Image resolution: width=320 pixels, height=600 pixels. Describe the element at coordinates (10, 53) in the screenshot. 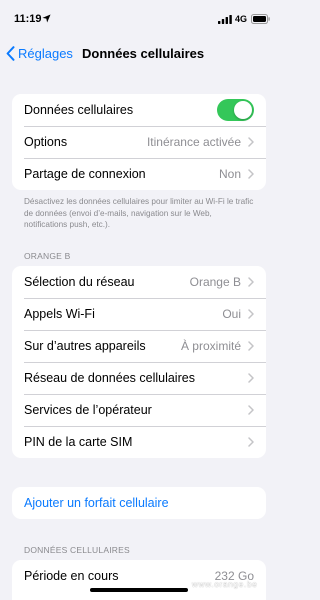

I see `chevron-left-icon` at that location.